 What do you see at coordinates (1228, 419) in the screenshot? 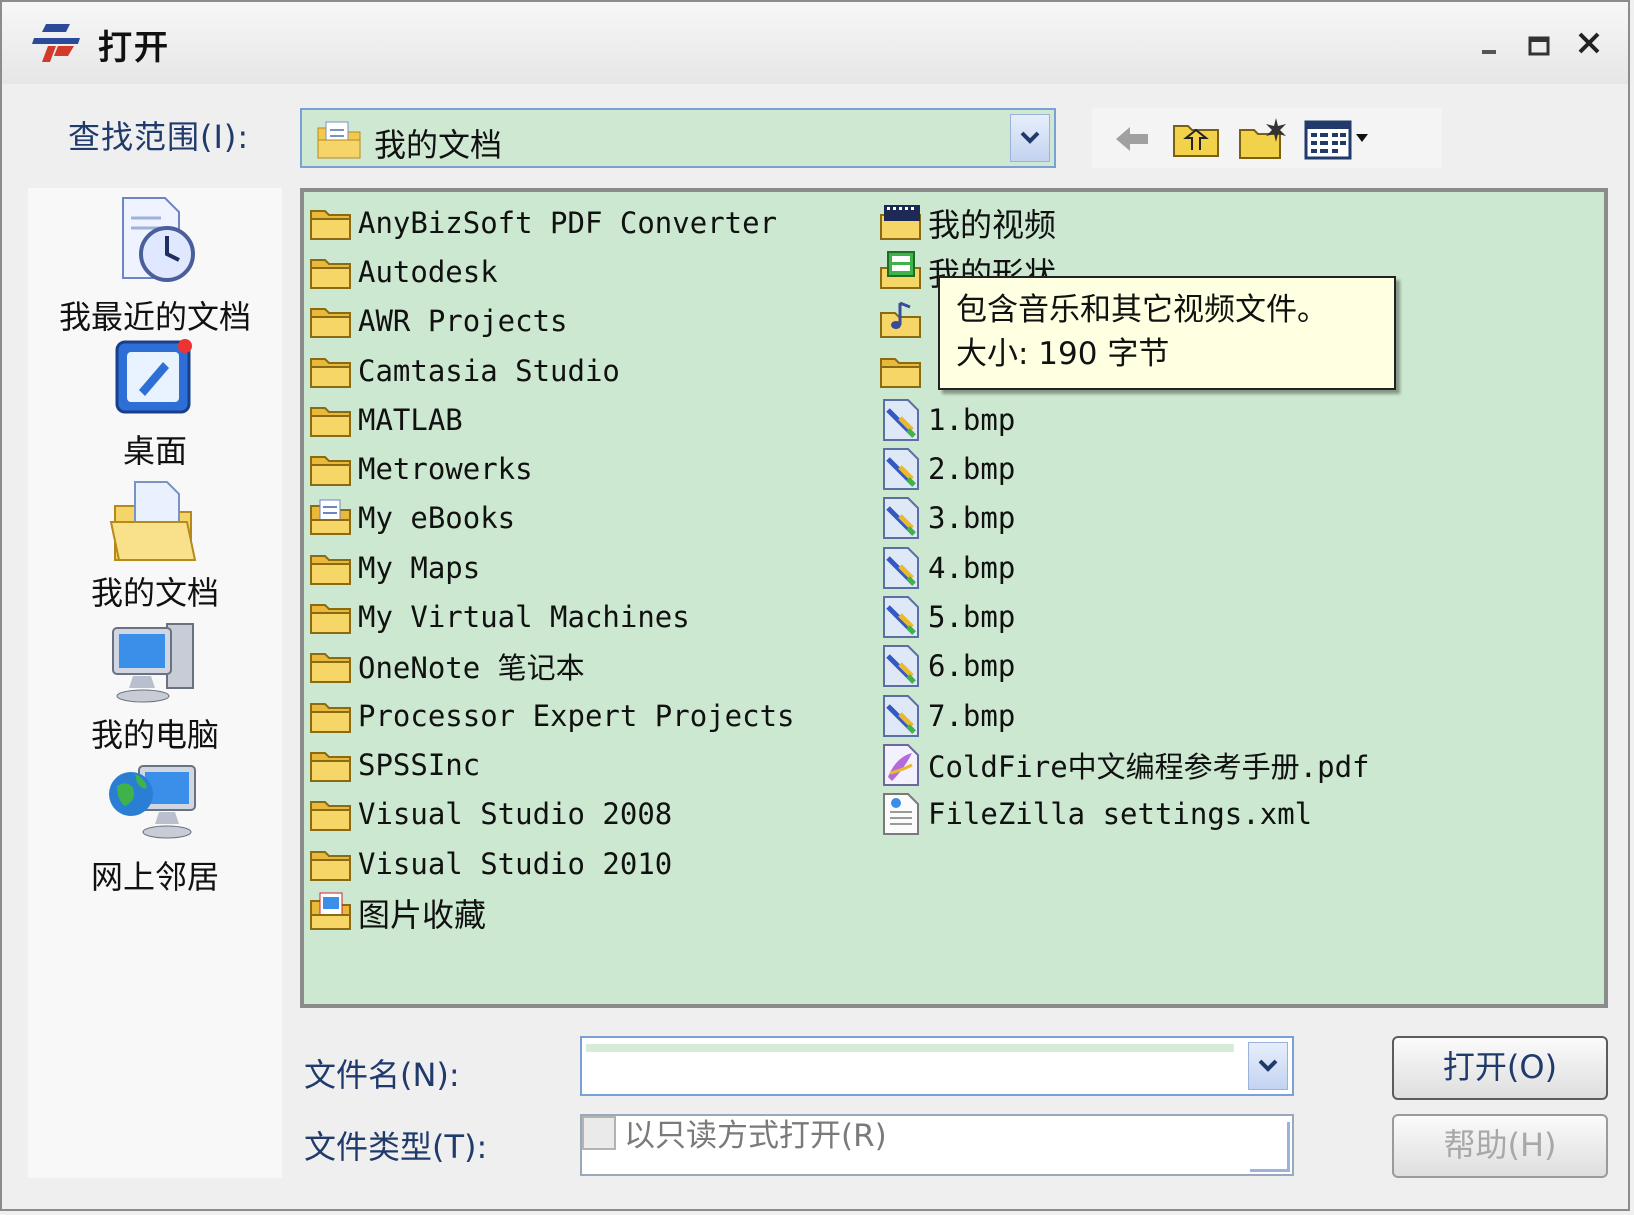
I see `file-list-item: 1.bmp` at bounding box center [1228, 419].